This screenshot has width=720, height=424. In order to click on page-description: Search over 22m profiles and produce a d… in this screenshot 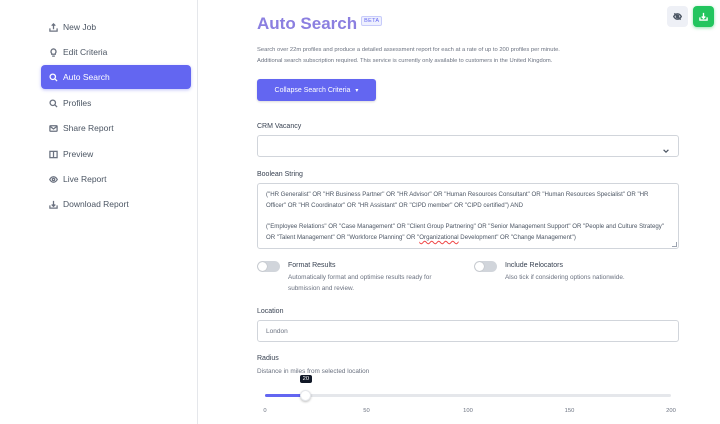, I will do `click(457, 56)`.